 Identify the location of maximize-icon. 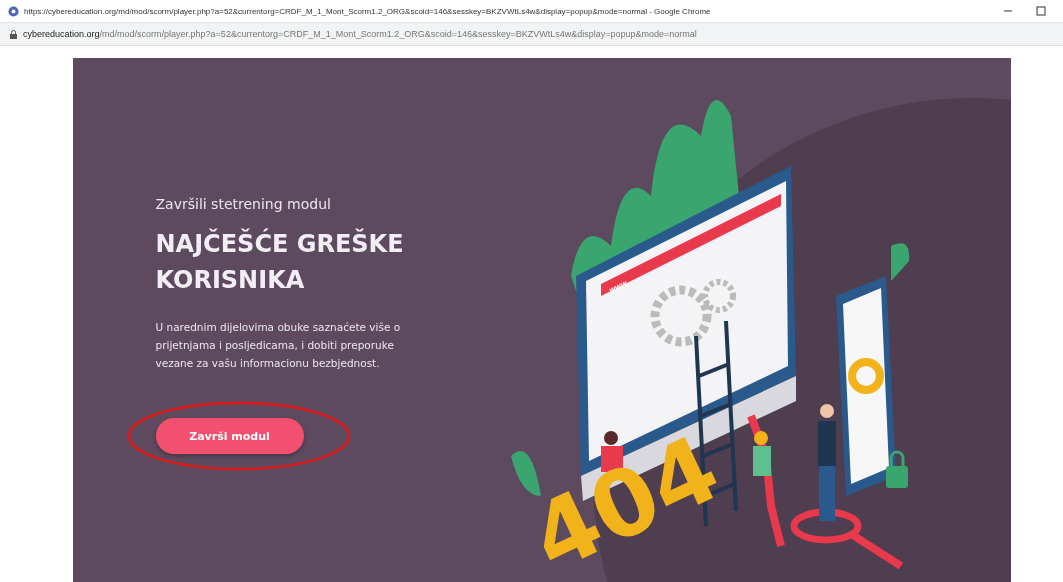
(1041, 11).